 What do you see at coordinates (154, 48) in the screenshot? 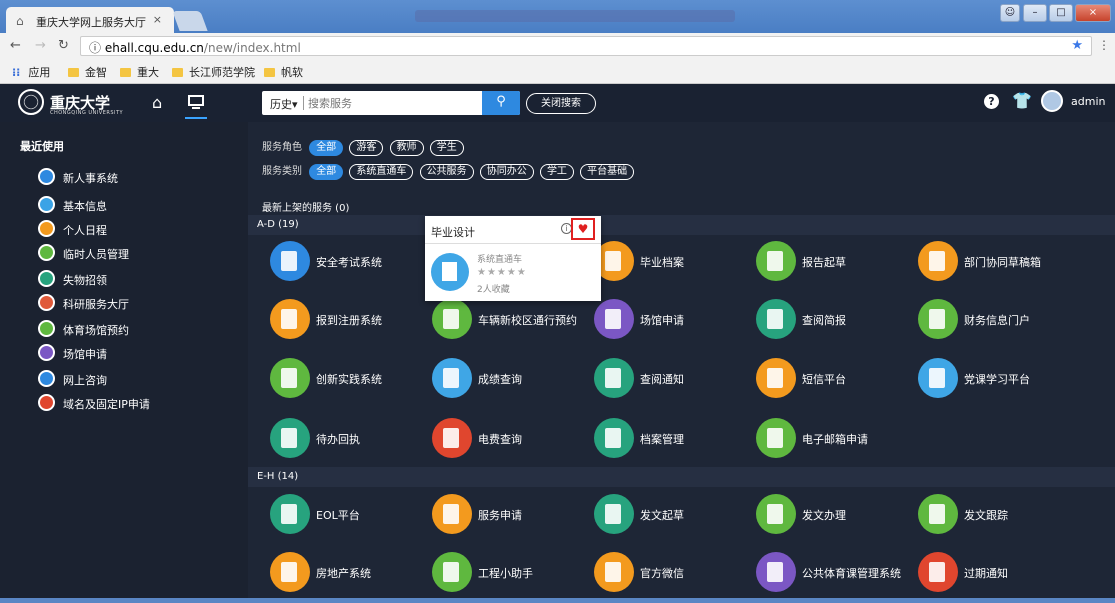
I see `url-host: ehall.cqu.edu.cn` at bounding box center [154, 48].